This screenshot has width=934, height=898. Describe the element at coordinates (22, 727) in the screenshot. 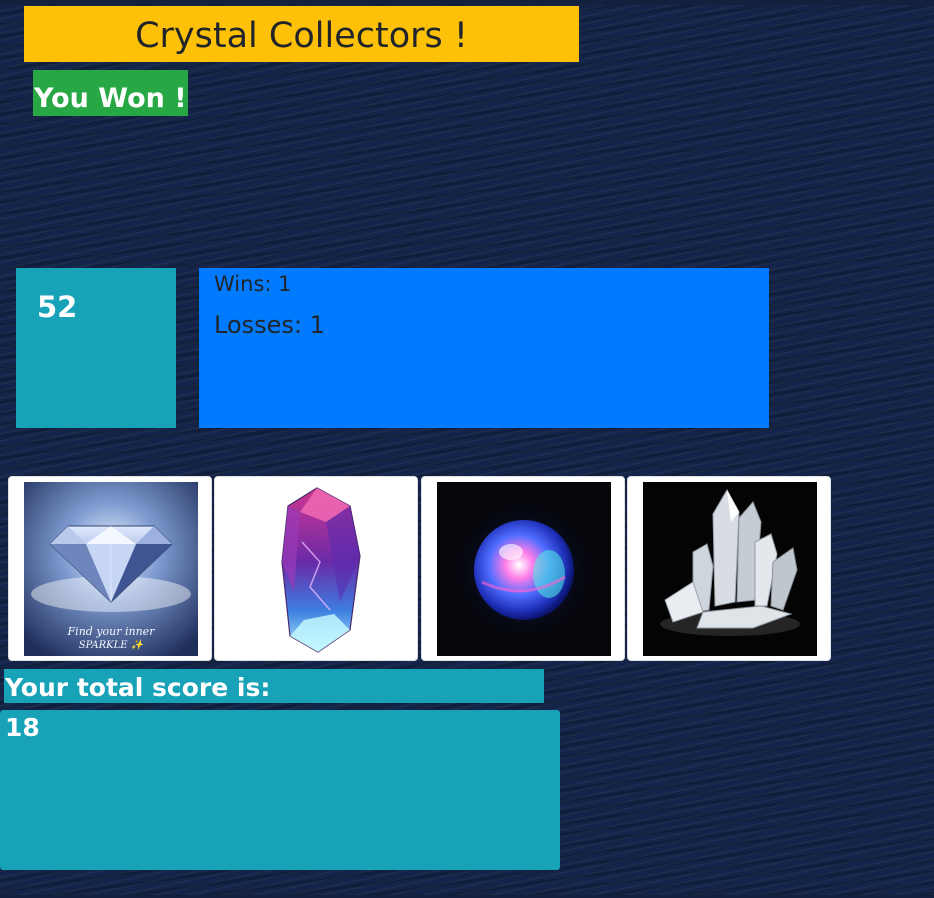

I see `total-score-value: 18` at that location.